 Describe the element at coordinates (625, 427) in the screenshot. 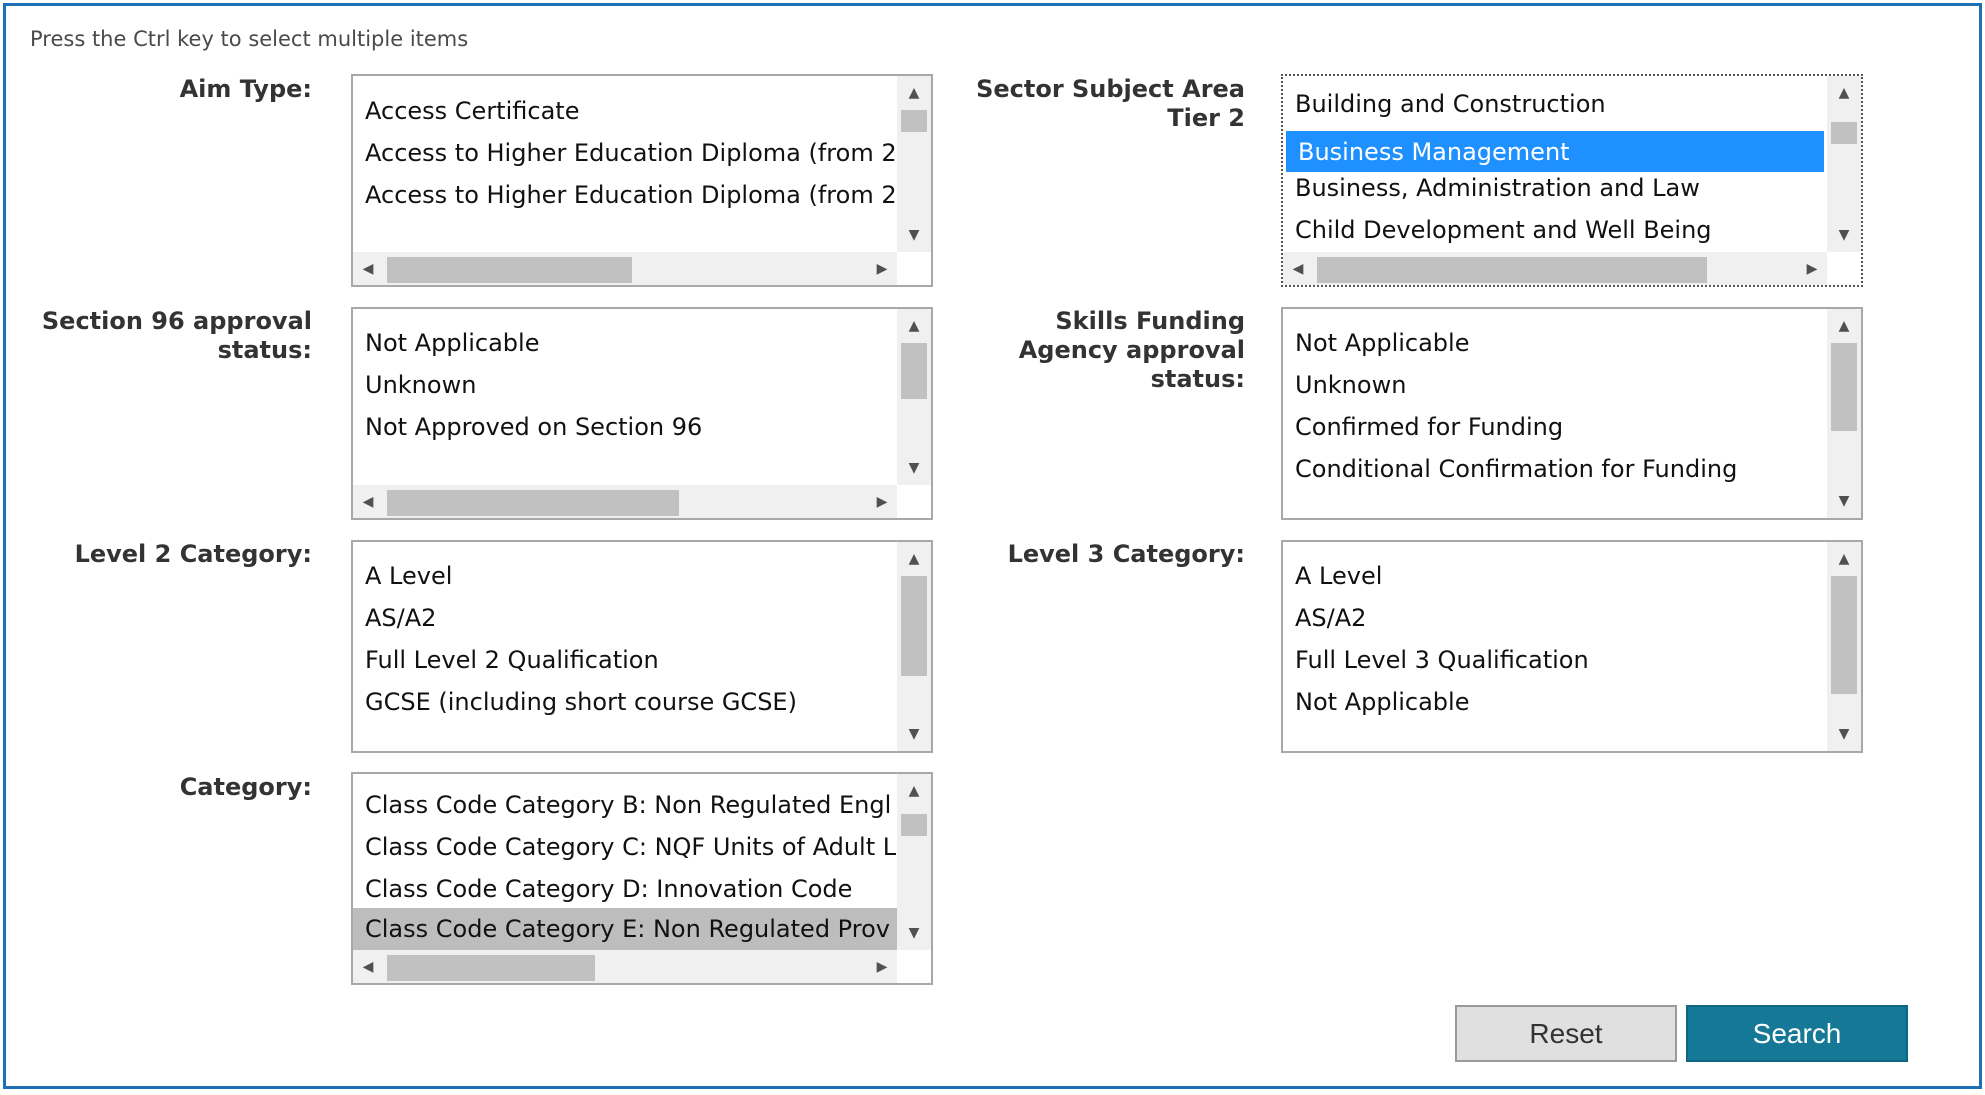

I see `list-item: Not Approved on Section 96` at that location.